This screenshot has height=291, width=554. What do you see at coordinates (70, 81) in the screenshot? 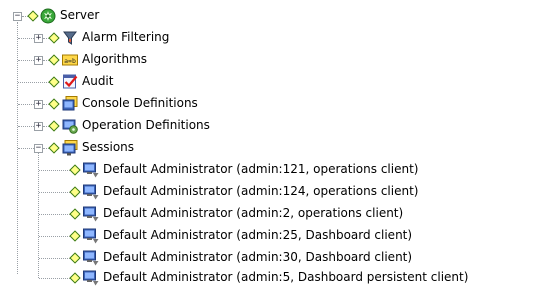
I see `audit-checklist-icon` at bounding box center [70, 81].